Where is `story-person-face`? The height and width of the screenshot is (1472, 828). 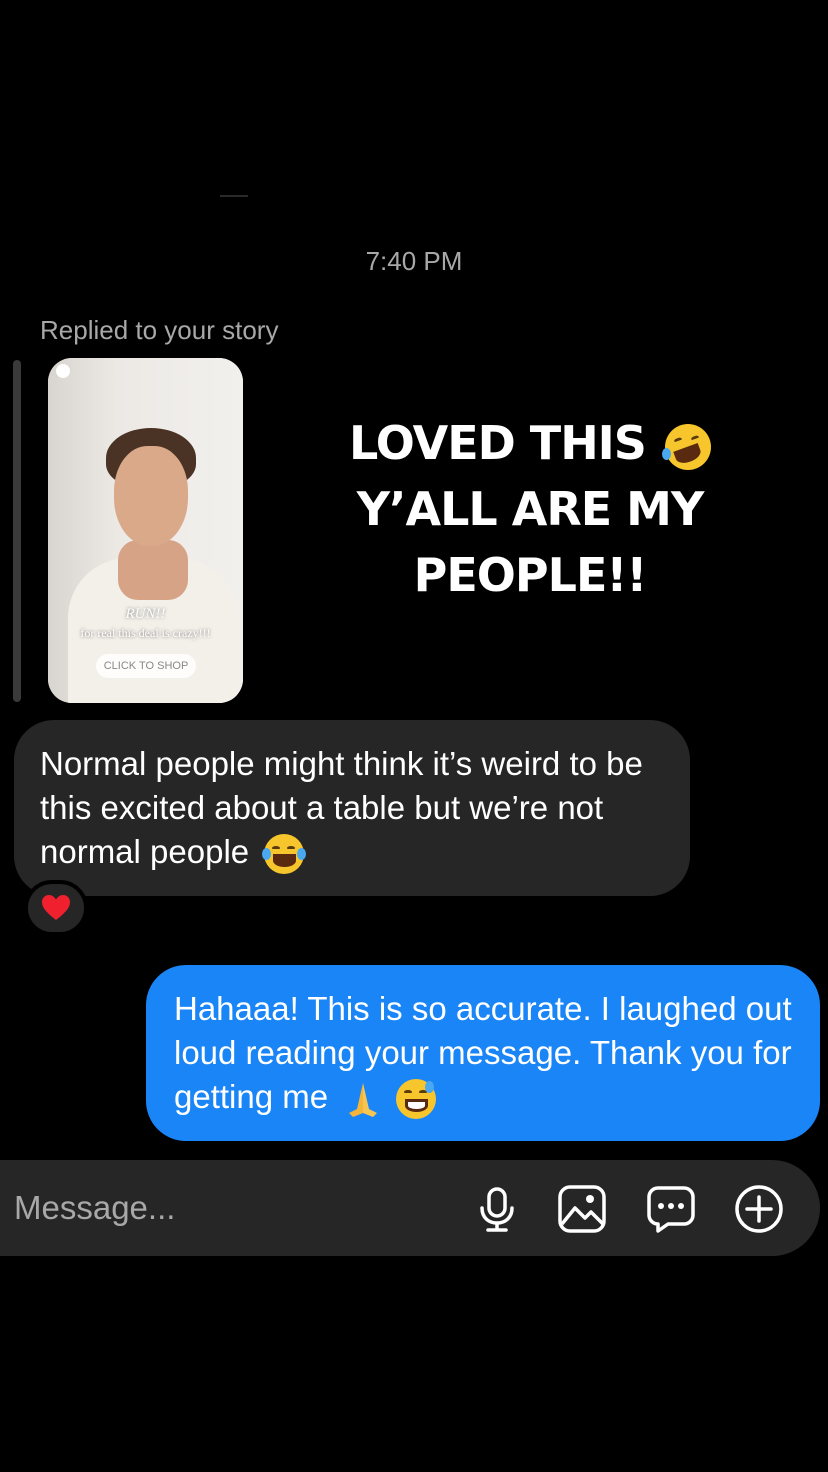
story-person-face is located at coordinates (151, 496).